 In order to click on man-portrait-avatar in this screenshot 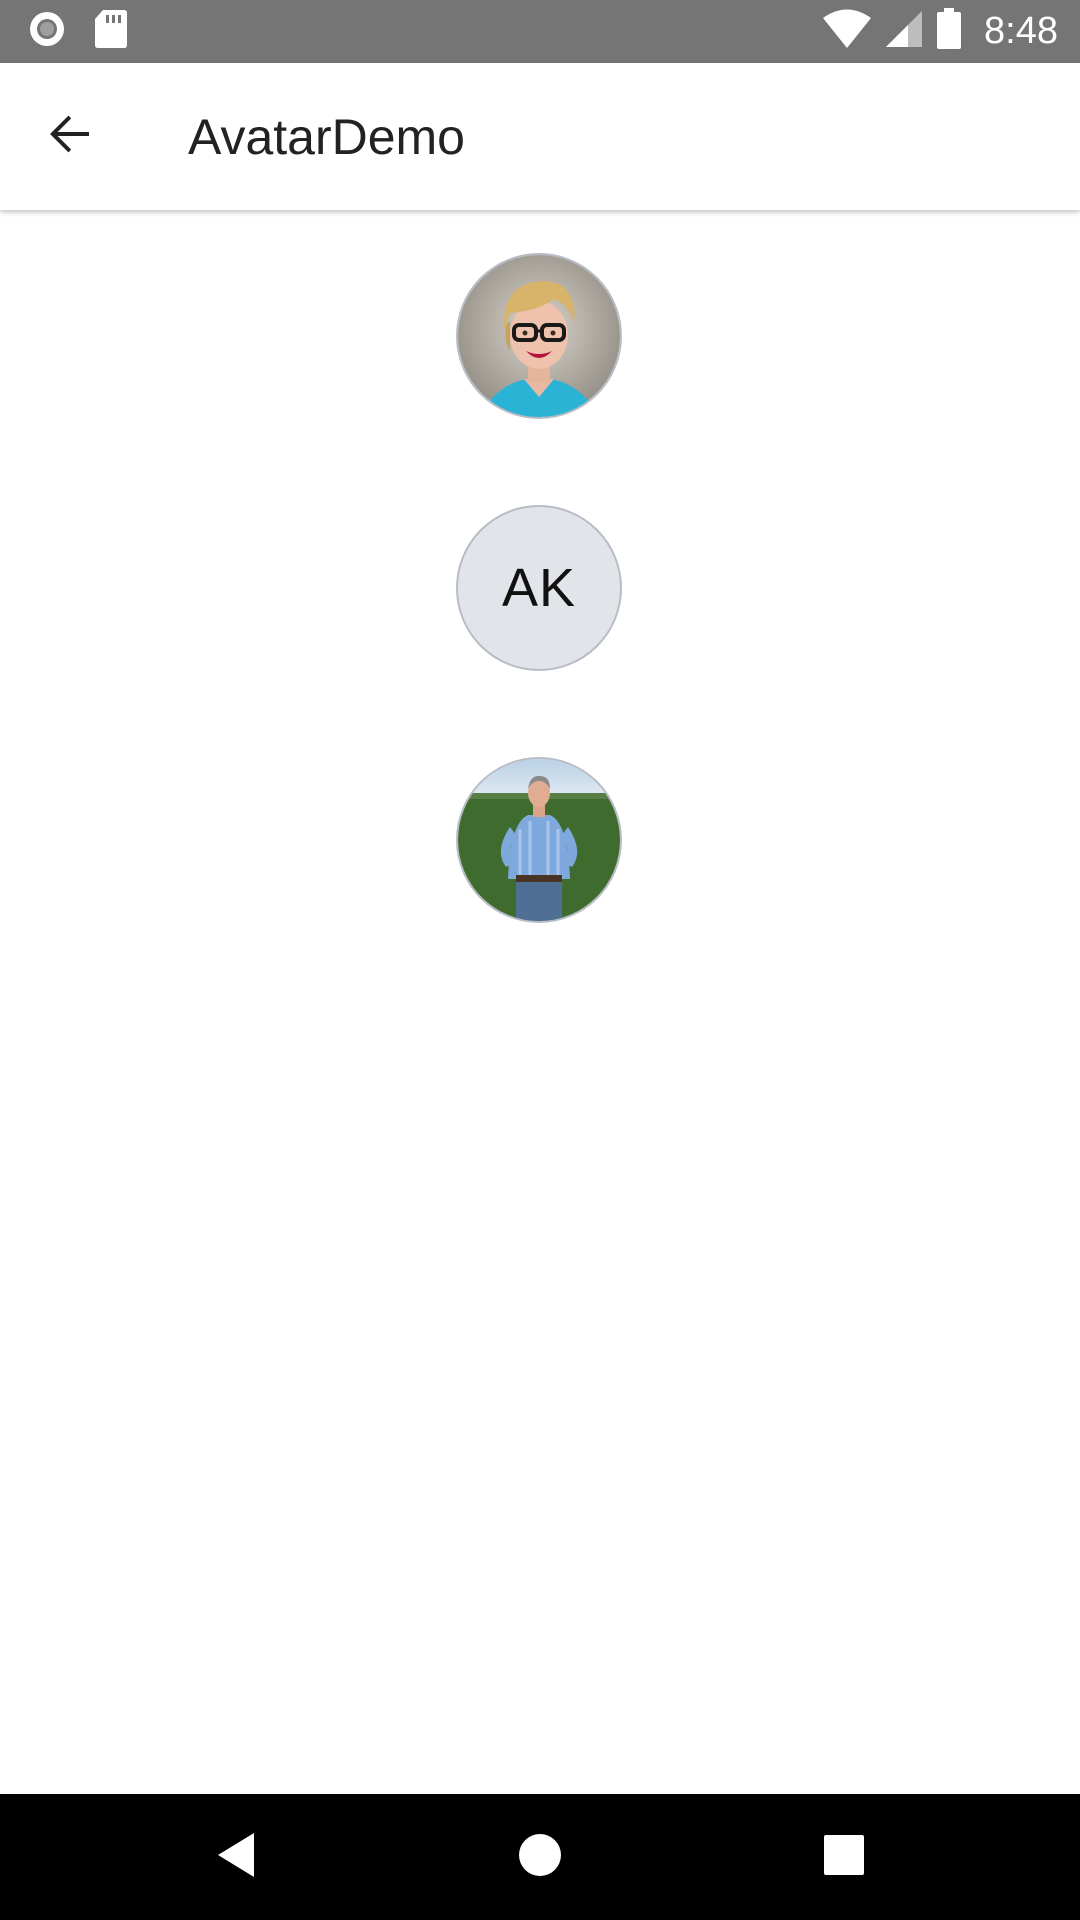, I will do `click(539, 840)`.